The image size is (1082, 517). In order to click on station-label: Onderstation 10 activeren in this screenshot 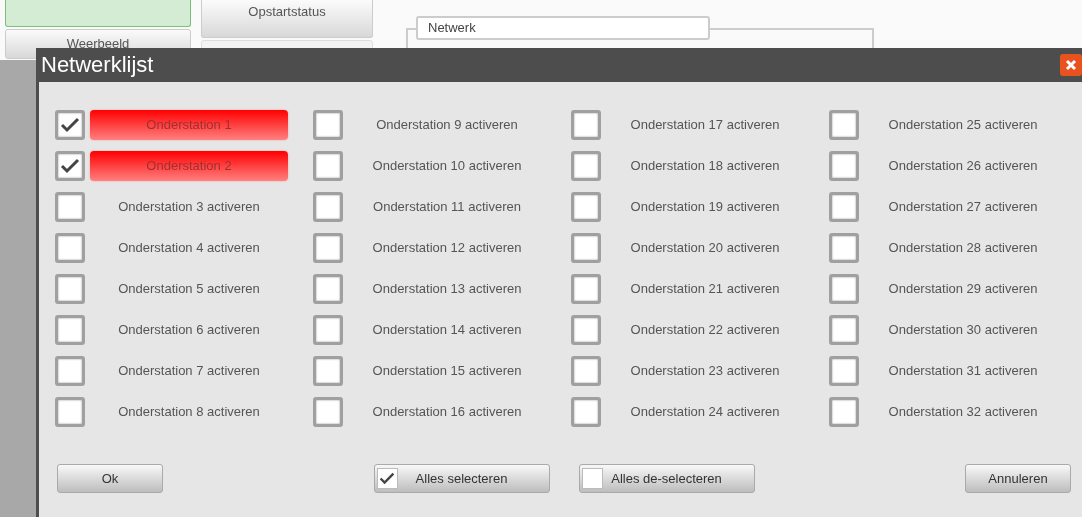, I will do `click(447, 166)`.